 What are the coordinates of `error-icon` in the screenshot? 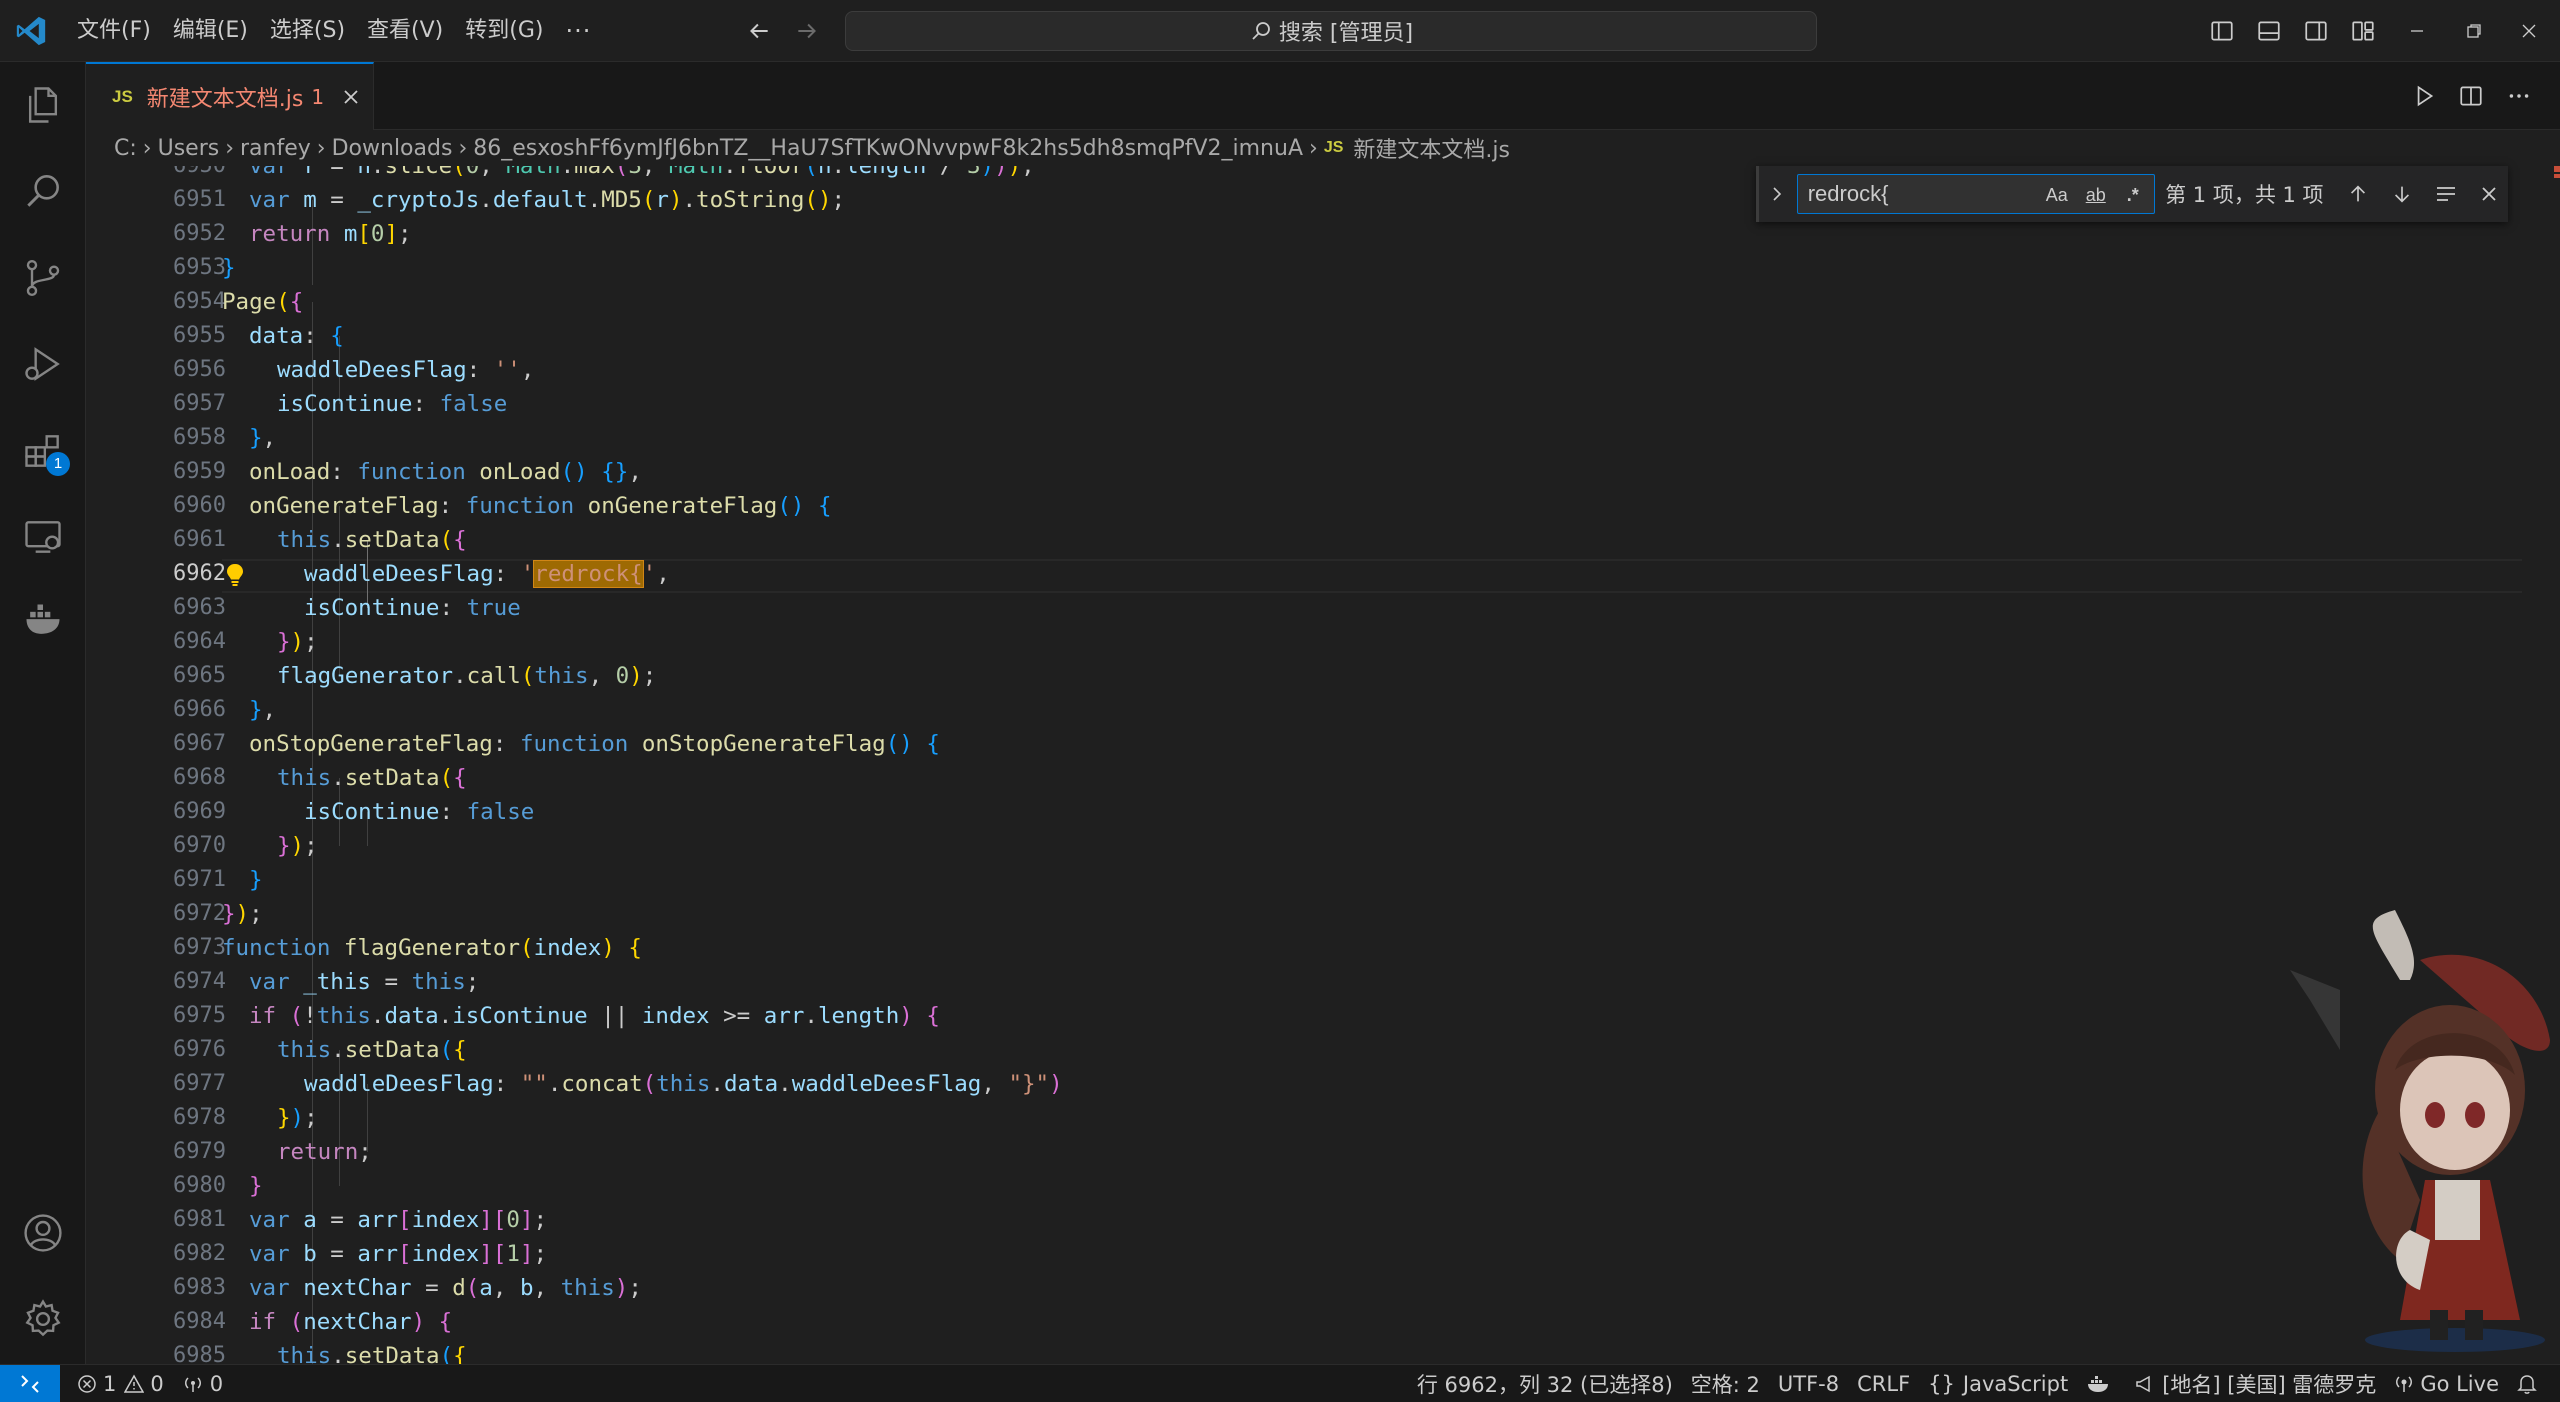 It's located at (87, 1383).